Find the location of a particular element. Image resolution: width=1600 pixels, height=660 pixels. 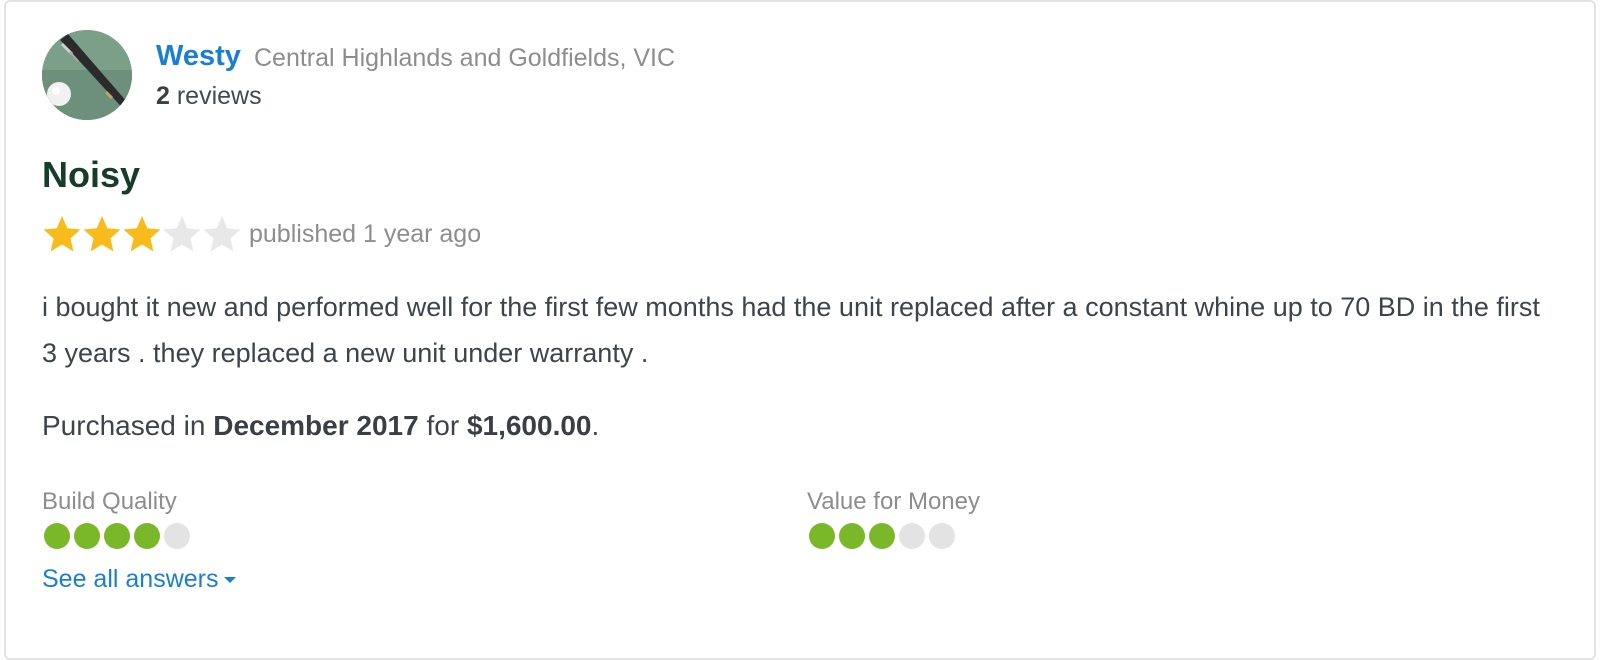

purchase-suffix: . is located at coordinates (595, 425).